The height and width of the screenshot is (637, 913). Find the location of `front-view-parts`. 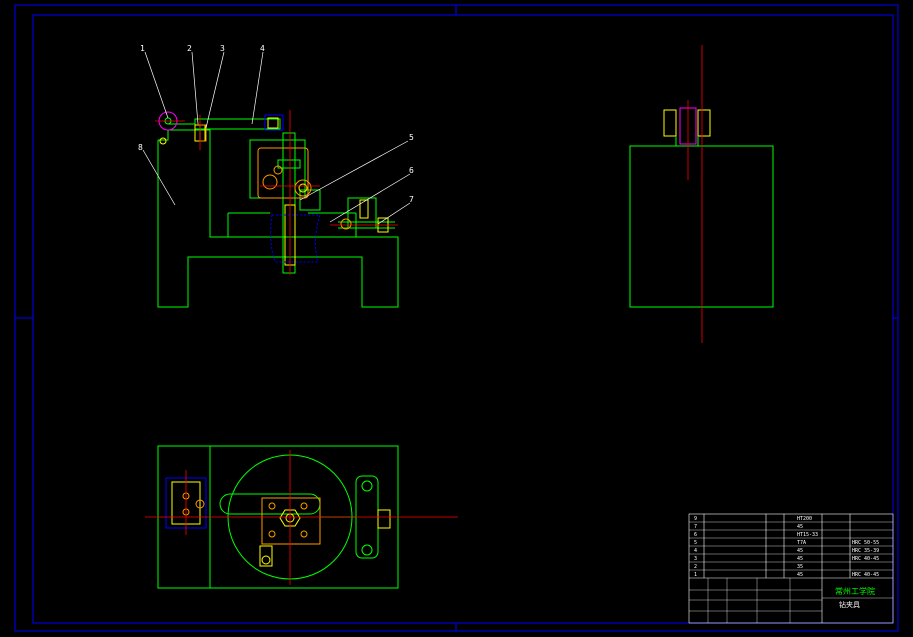

front-view-parts is located at coordinates (273, 188).